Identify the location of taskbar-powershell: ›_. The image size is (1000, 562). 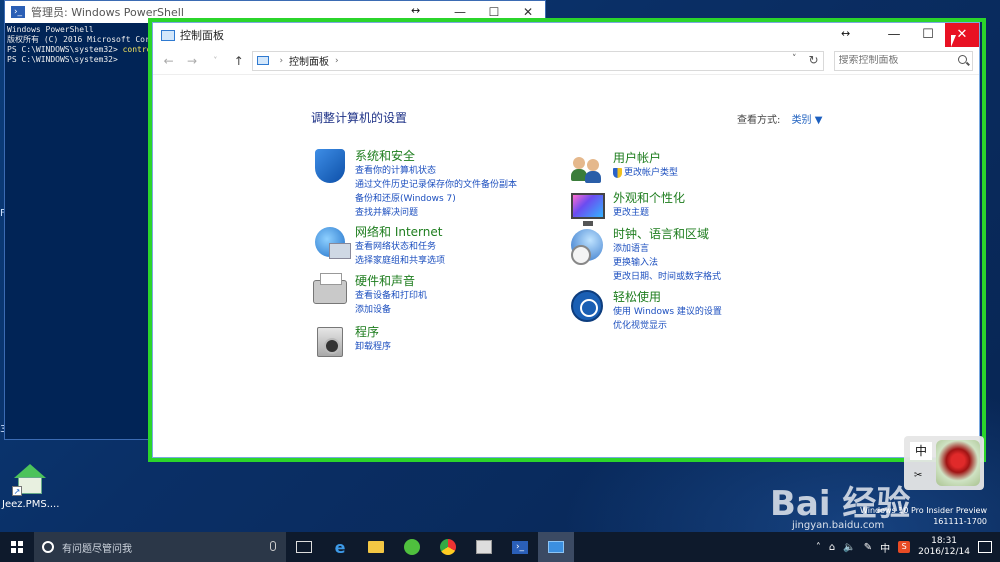
(520, 547).